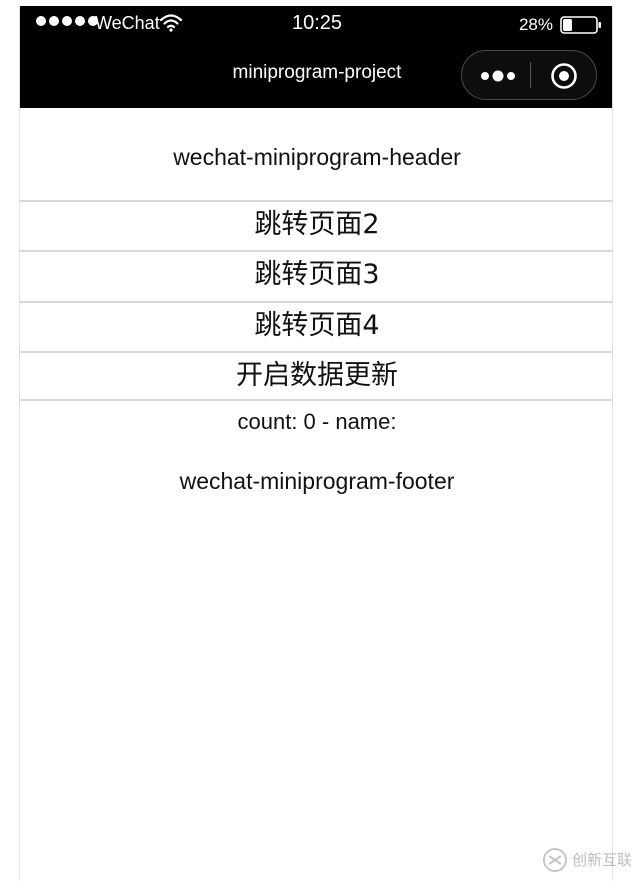 This screenshot has width=640, height=881. Describe the element at coordinates (602, 860) in the screenshot. I see `watermark-text: 创新互联` at that location.